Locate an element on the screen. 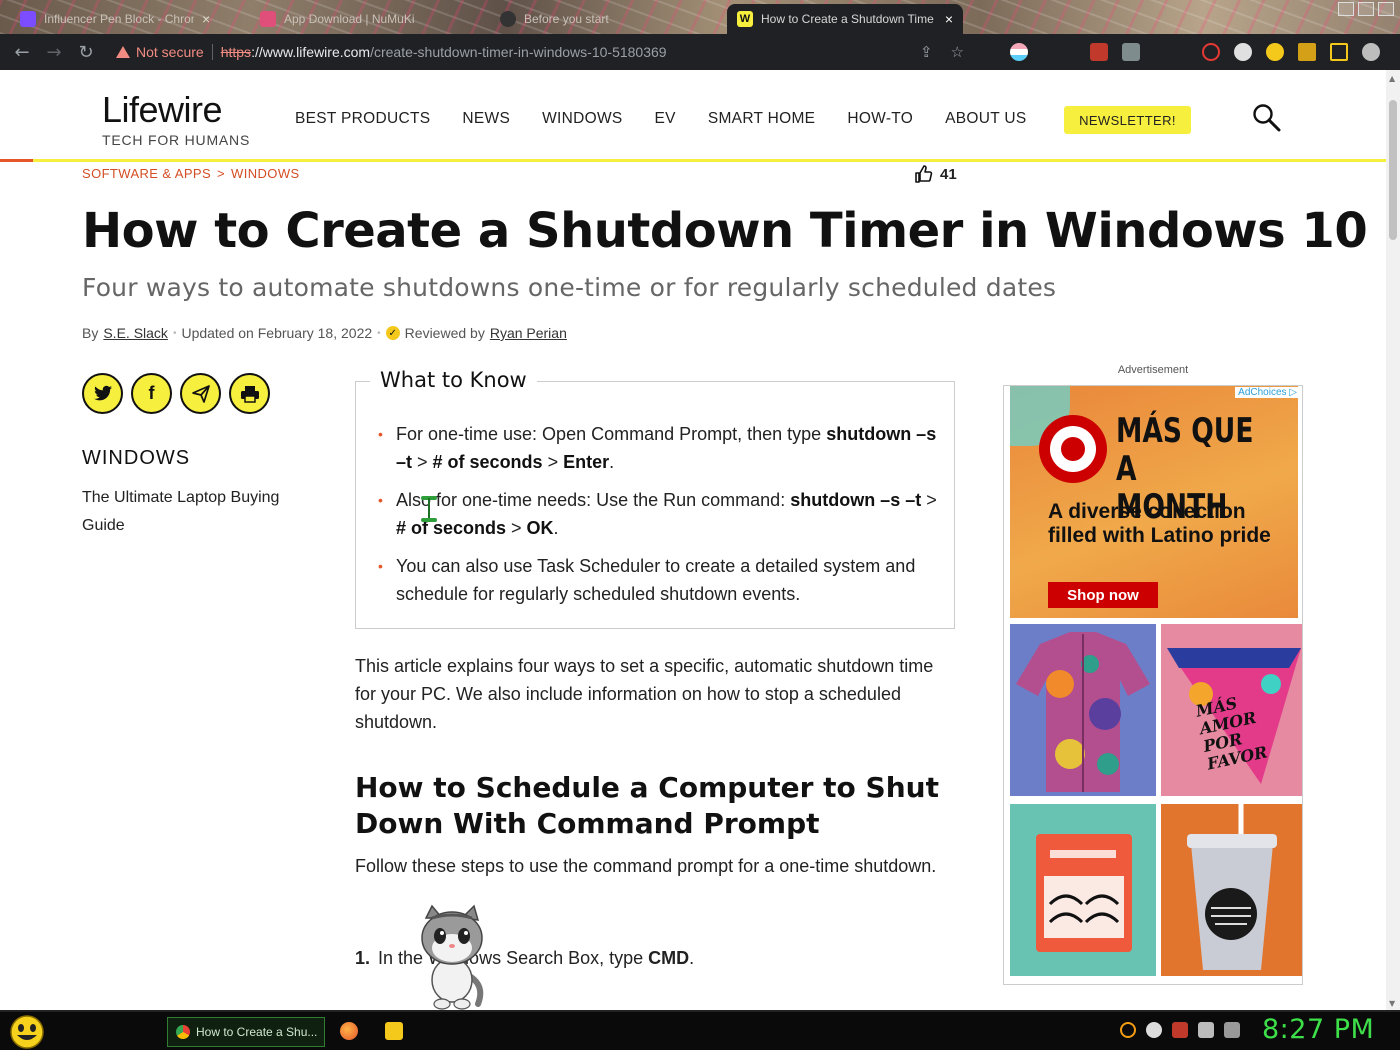 Image resolution: width=1400 pixels, height=1050 pixels. close-window-icon is located at coordinates (1386, 9).